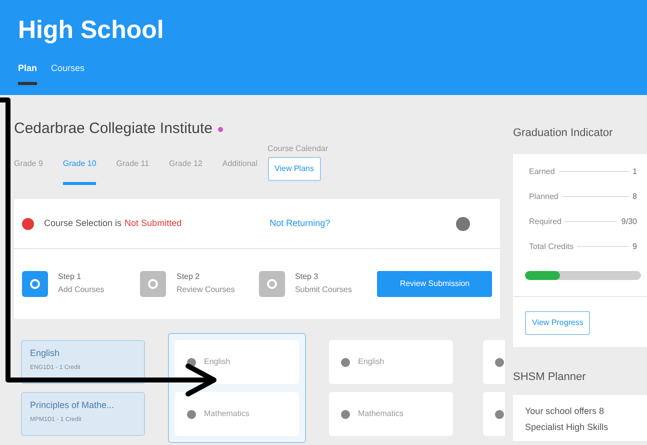 The width and height of the screenshot is (647, 445). Describe the element at coordinates (83, 223) in the screenshot. I see `status-label: Course Selection is` at that location.